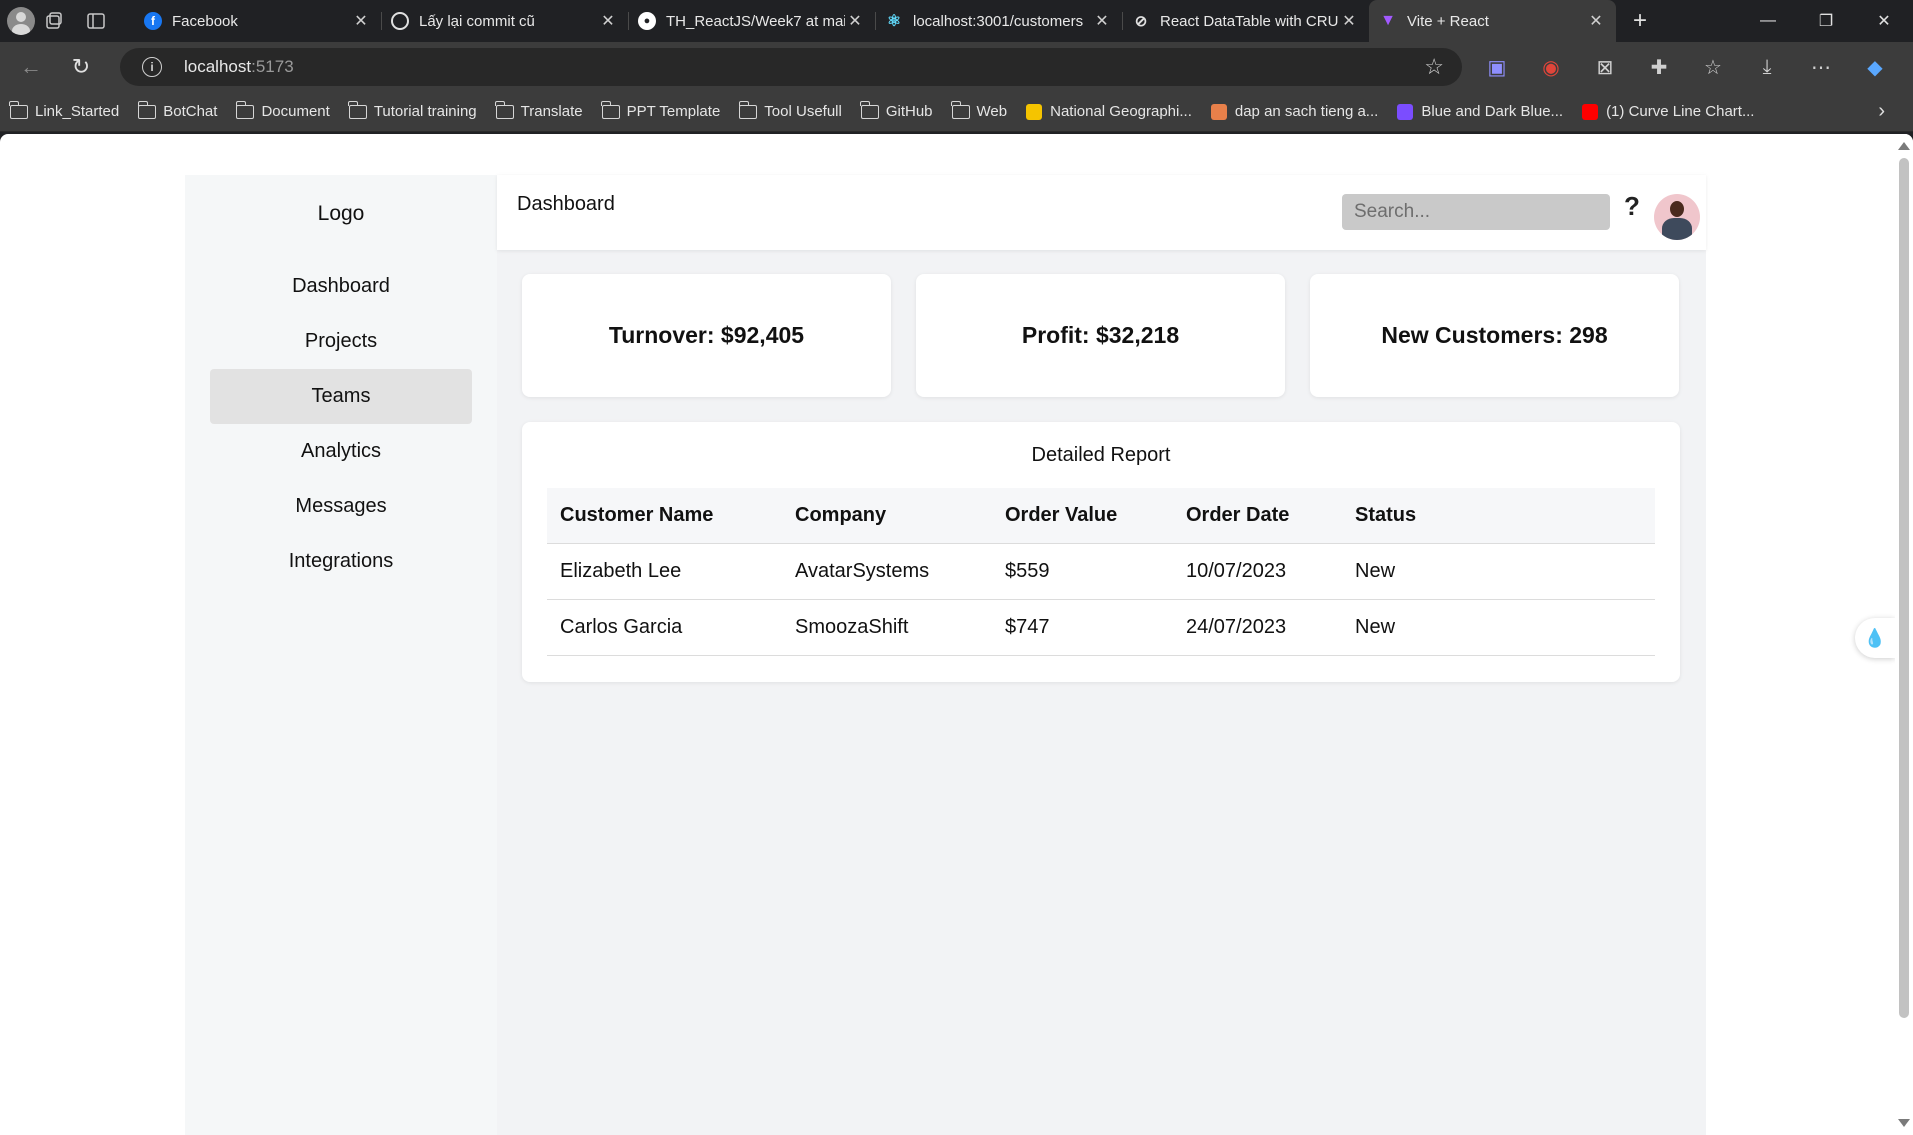 This screenshot has width=1913, height=1135. What do you see at coordinates (400, 21) in the screenshot?
I see `chatgpt-icon` at bounding box center [400, 21].